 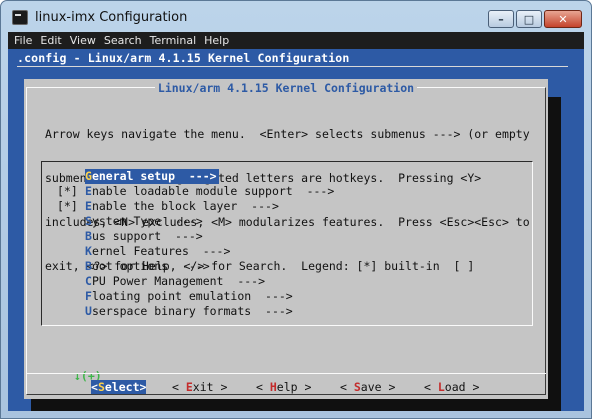 I want to click on menu-item-bus-support: Bus support --->, so click(x=195, y=236).